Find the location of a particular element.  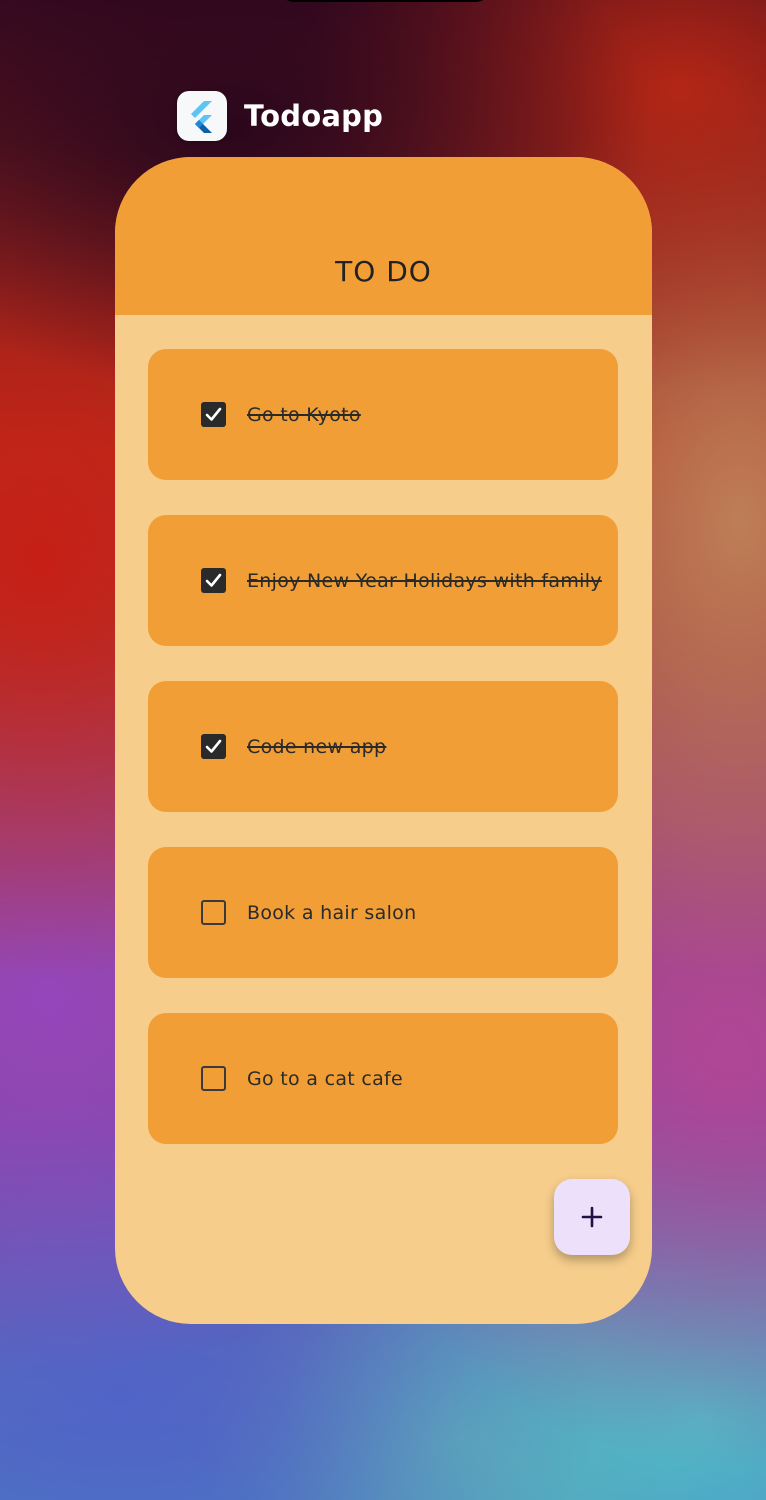

plus-icon is located at coordinates (592, 1217).